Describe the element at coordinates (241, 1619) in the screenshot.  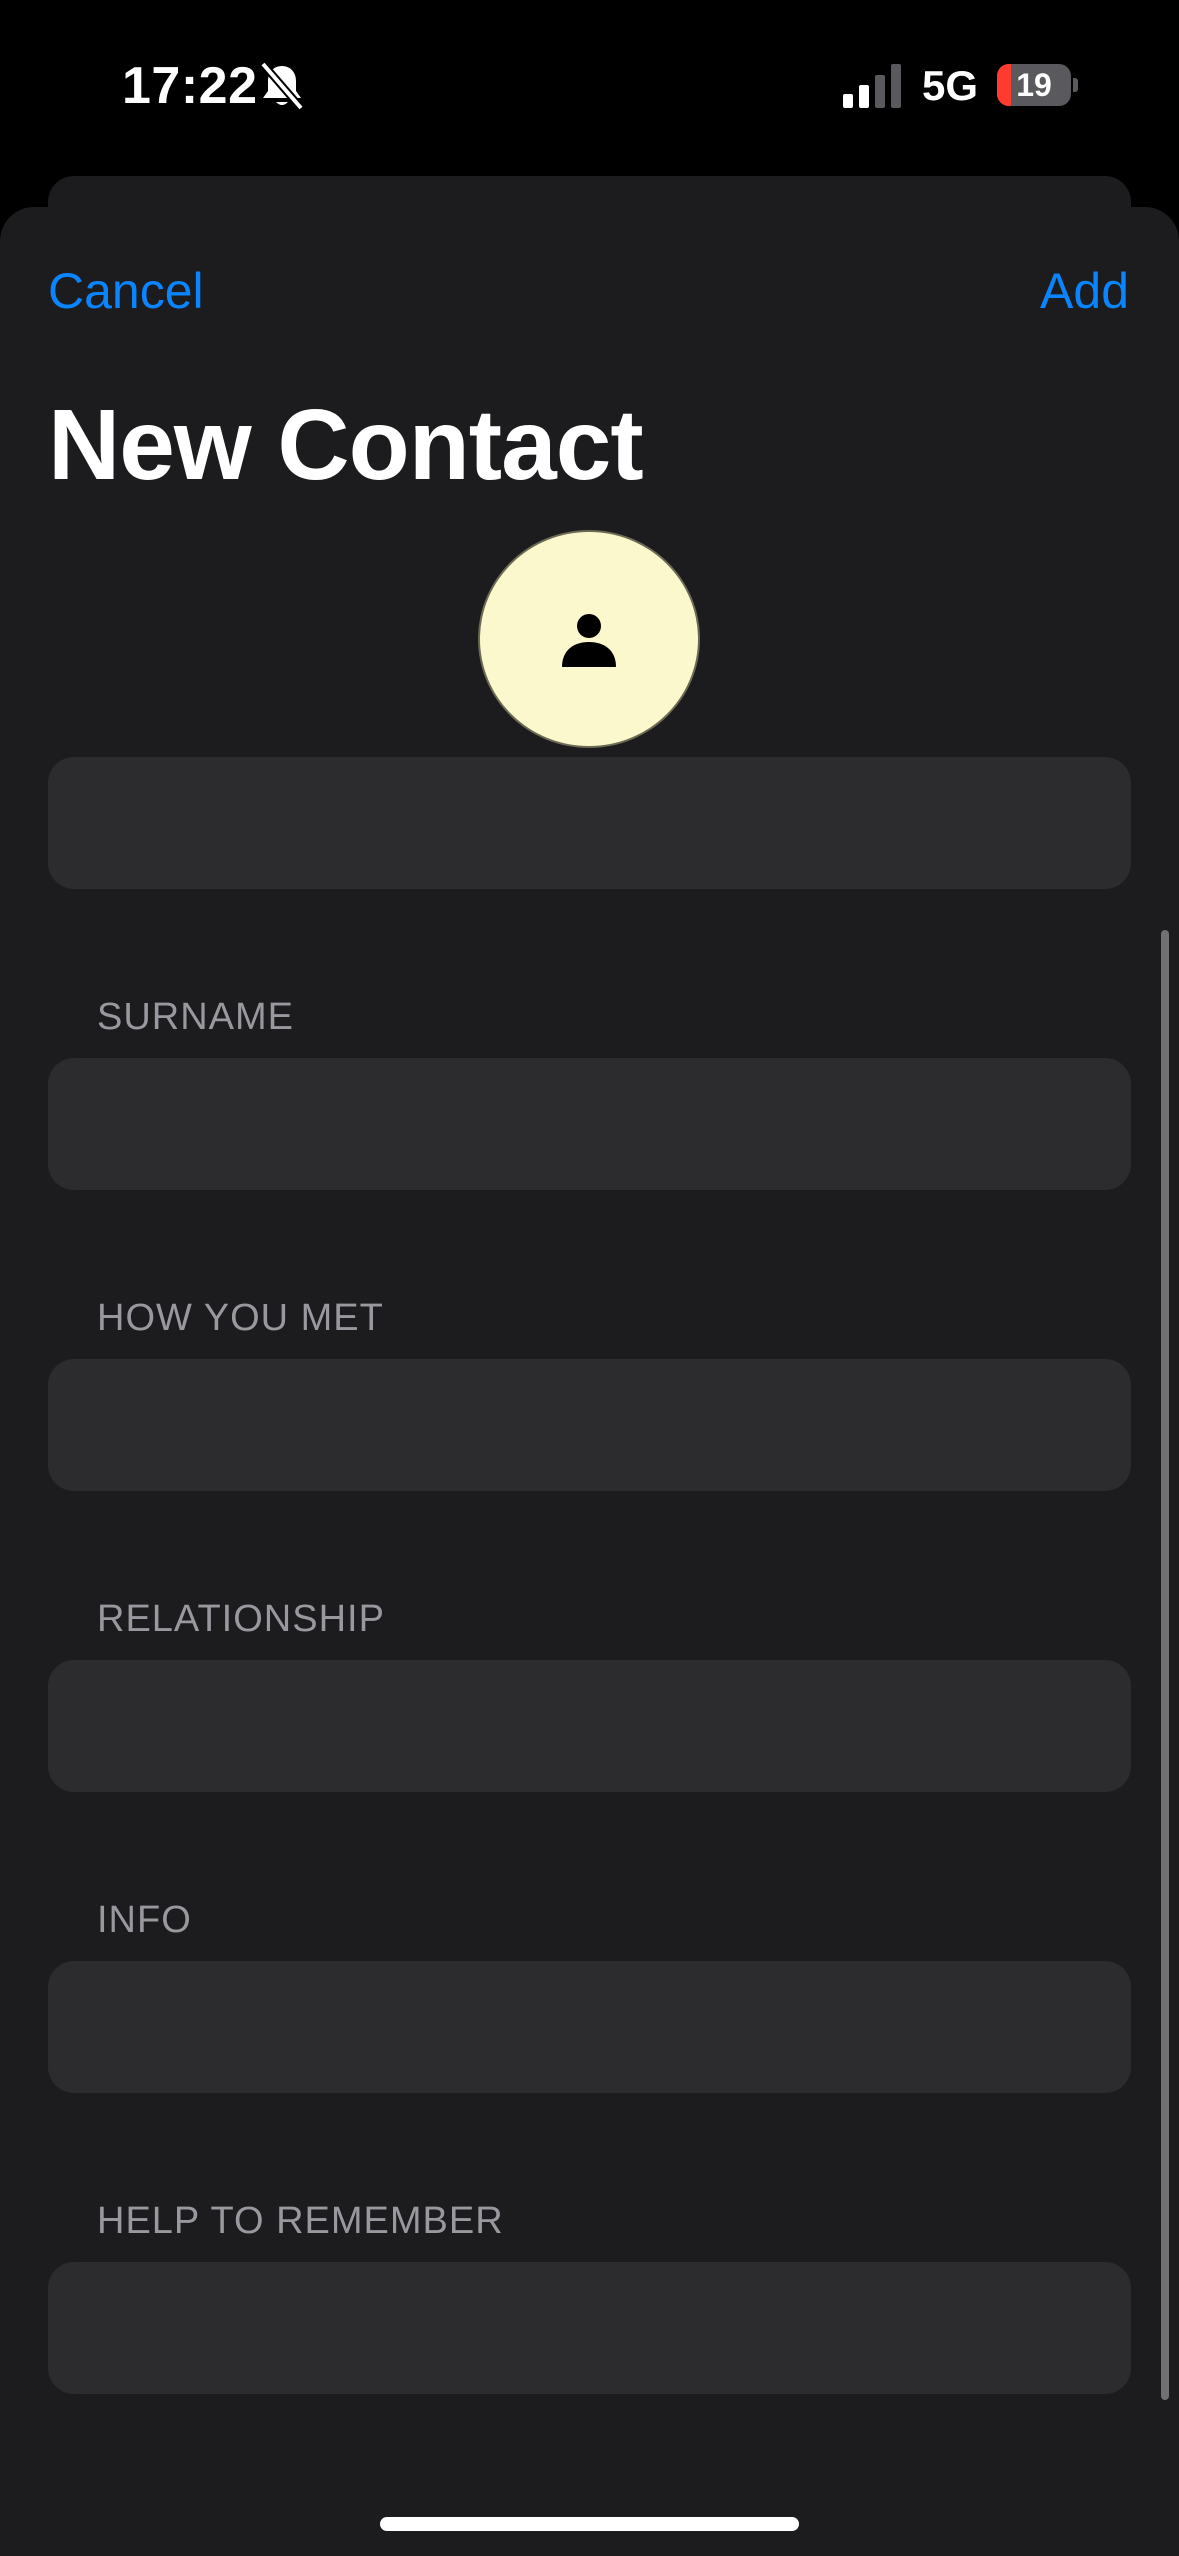
I see `relationship-label: RELATIONSHIP` at that location.